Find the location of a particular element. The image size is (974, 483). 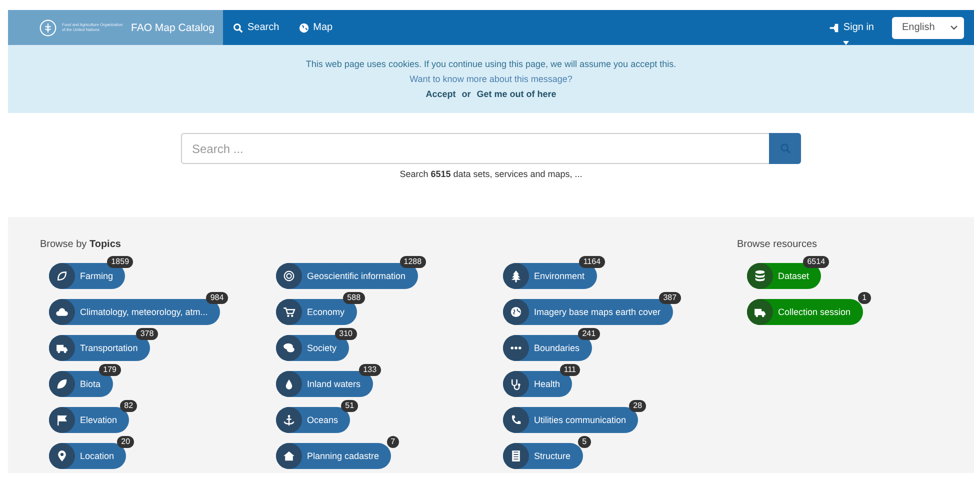

section-title: Browse resources is located at coordinates (777, 244).